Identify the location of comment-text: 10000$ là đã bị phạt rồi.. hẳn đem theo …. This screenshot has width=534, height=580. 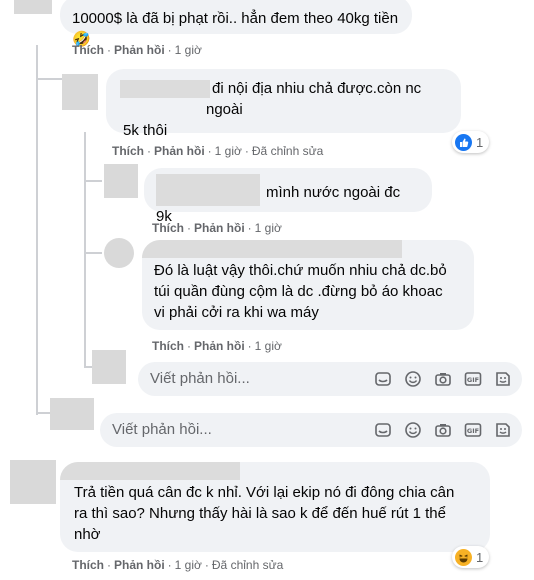
(235, 18).